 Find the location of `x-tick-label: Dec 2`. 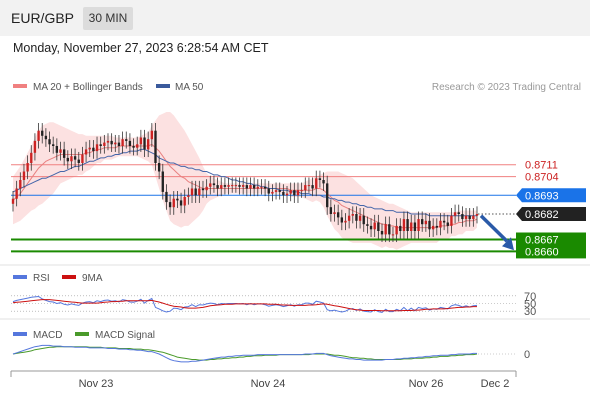

x-tick-label: Dec 2 is located at coordinates (495, 384).